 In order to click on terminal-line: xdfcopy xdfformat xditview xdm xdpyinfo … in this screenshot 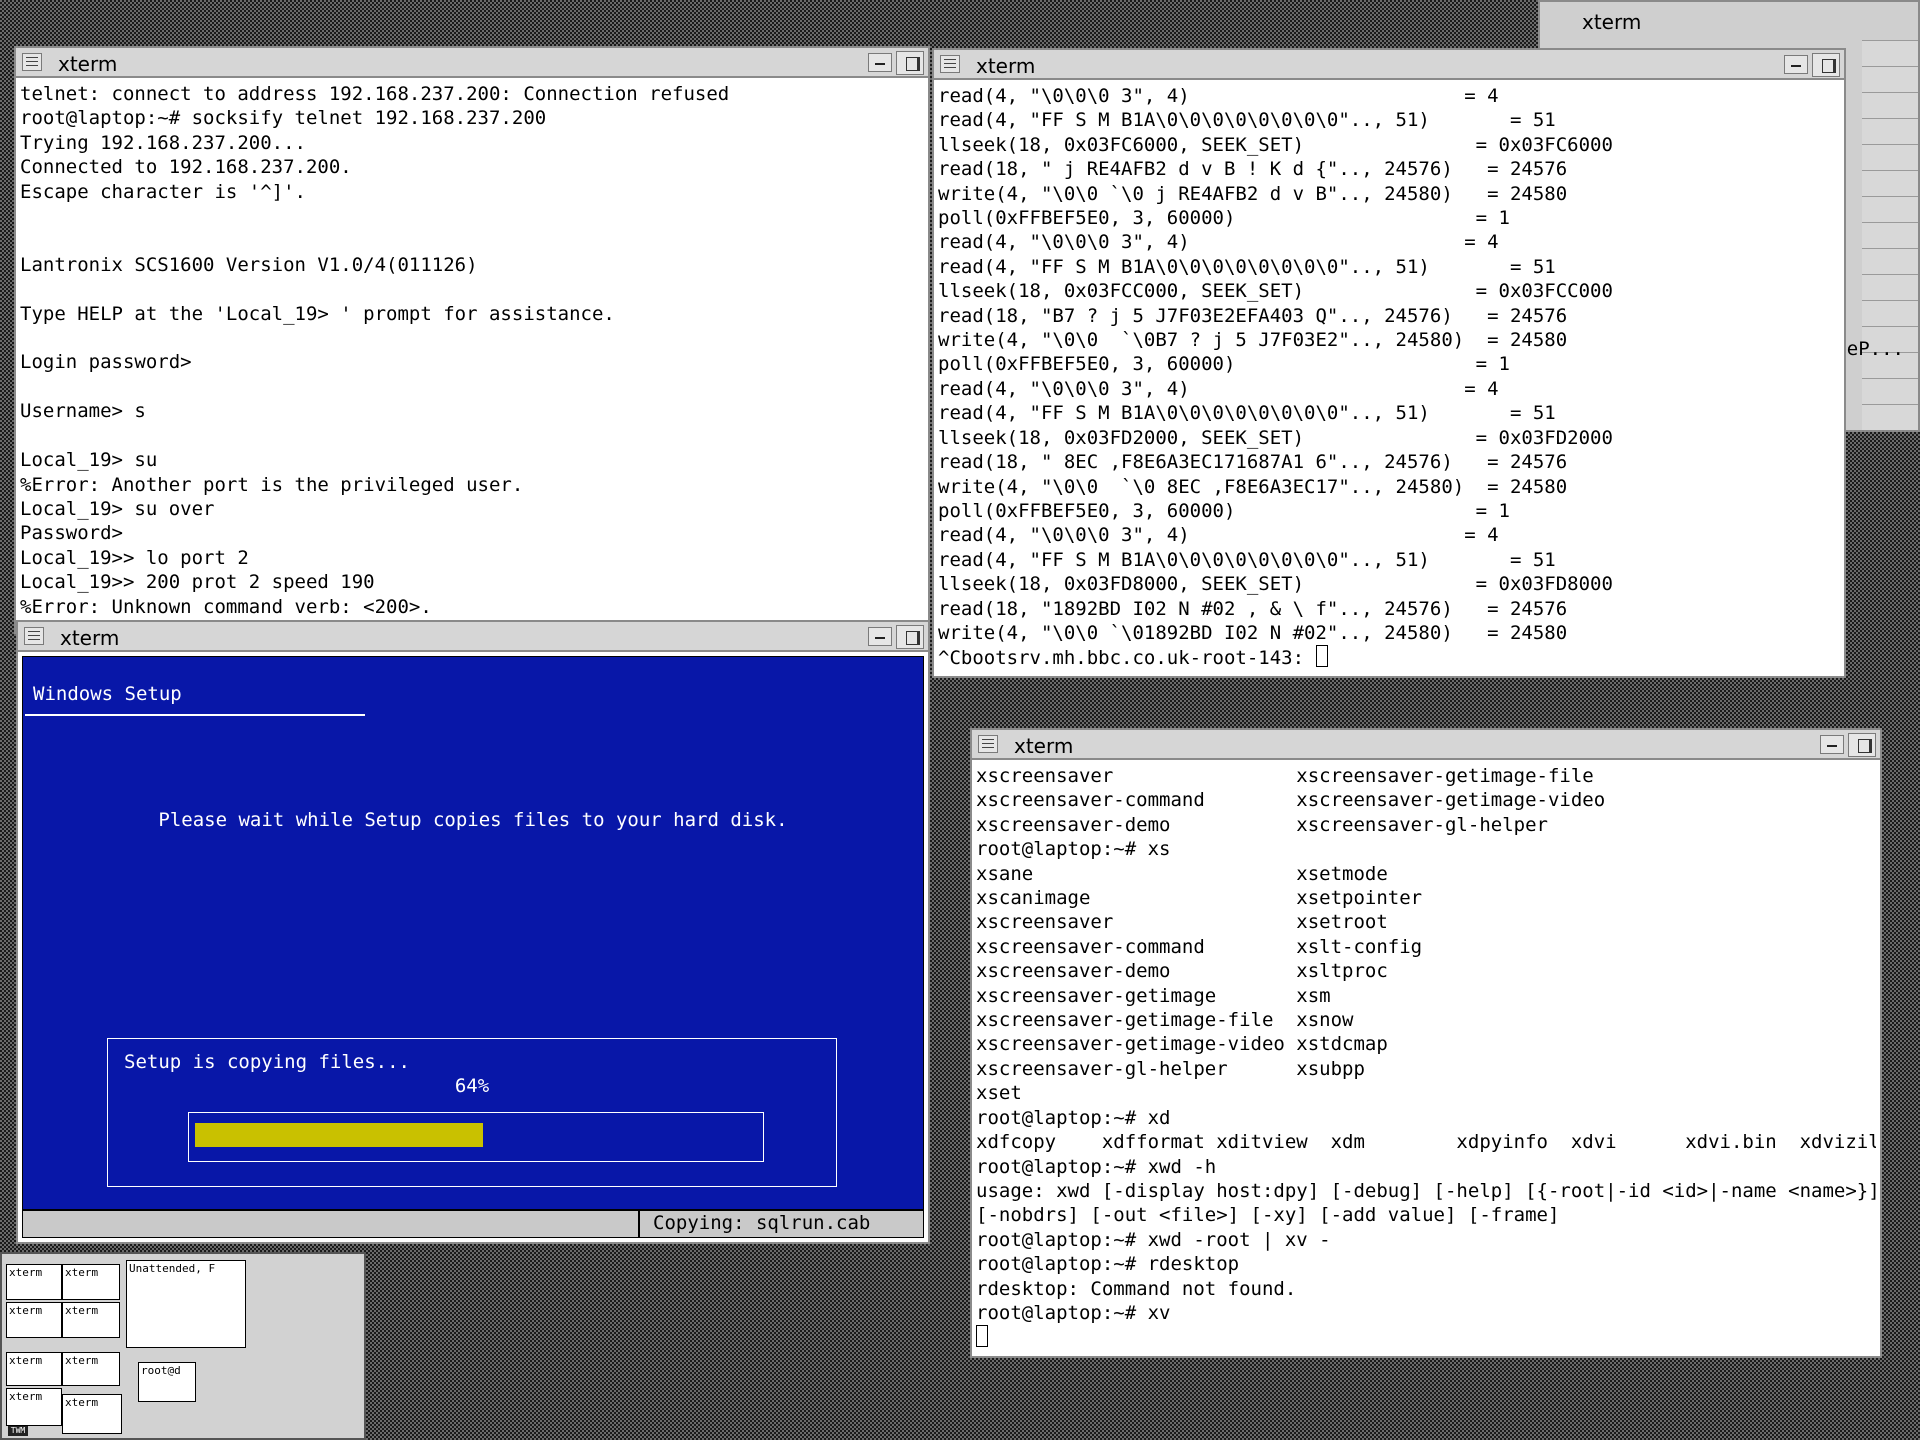, I will do `click(1426, 1142)`.